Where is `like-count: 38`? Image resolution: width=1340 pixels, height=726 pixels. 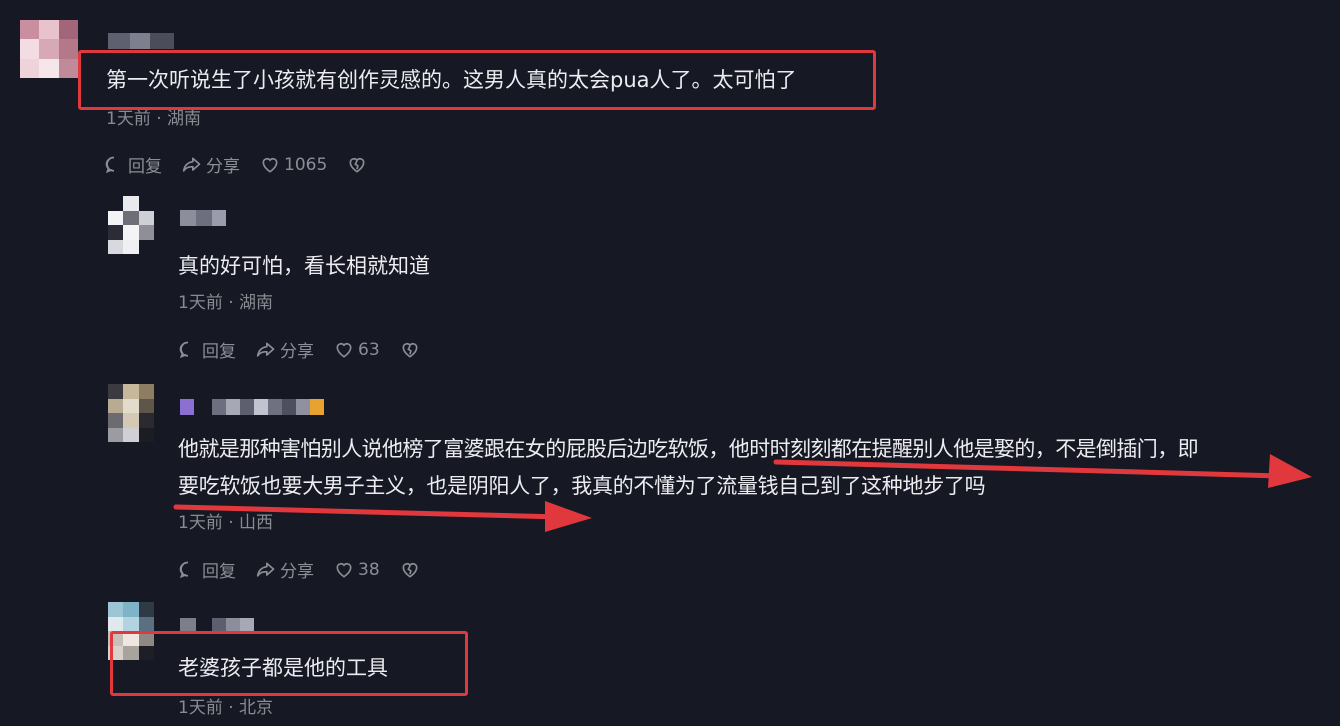 like-count: 38 is located at coordinates (369, 569).